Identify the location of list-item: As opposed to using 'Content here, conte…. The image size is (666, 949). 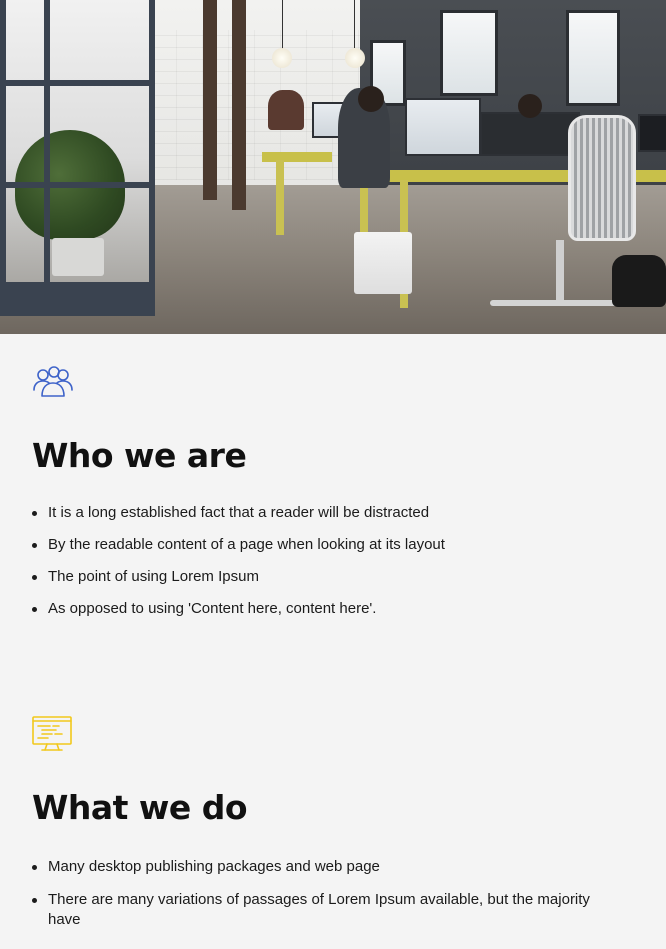
(332, 609).